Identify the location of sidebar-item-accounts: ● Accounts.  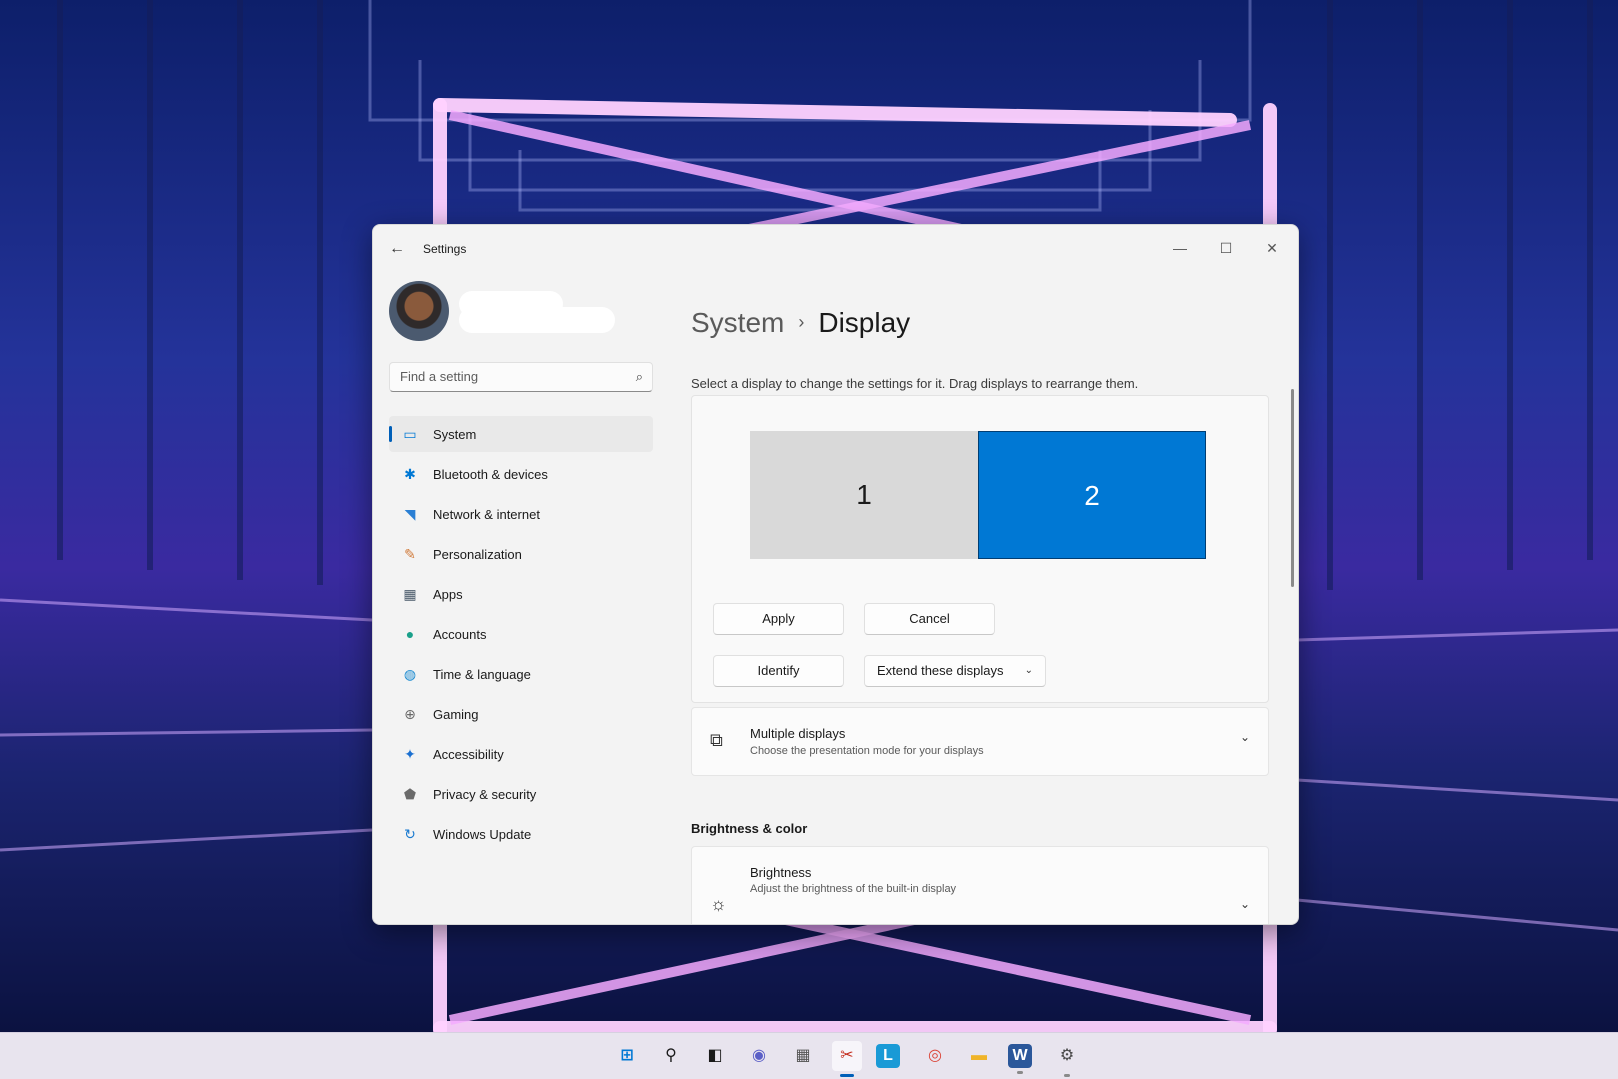
(521, 634).